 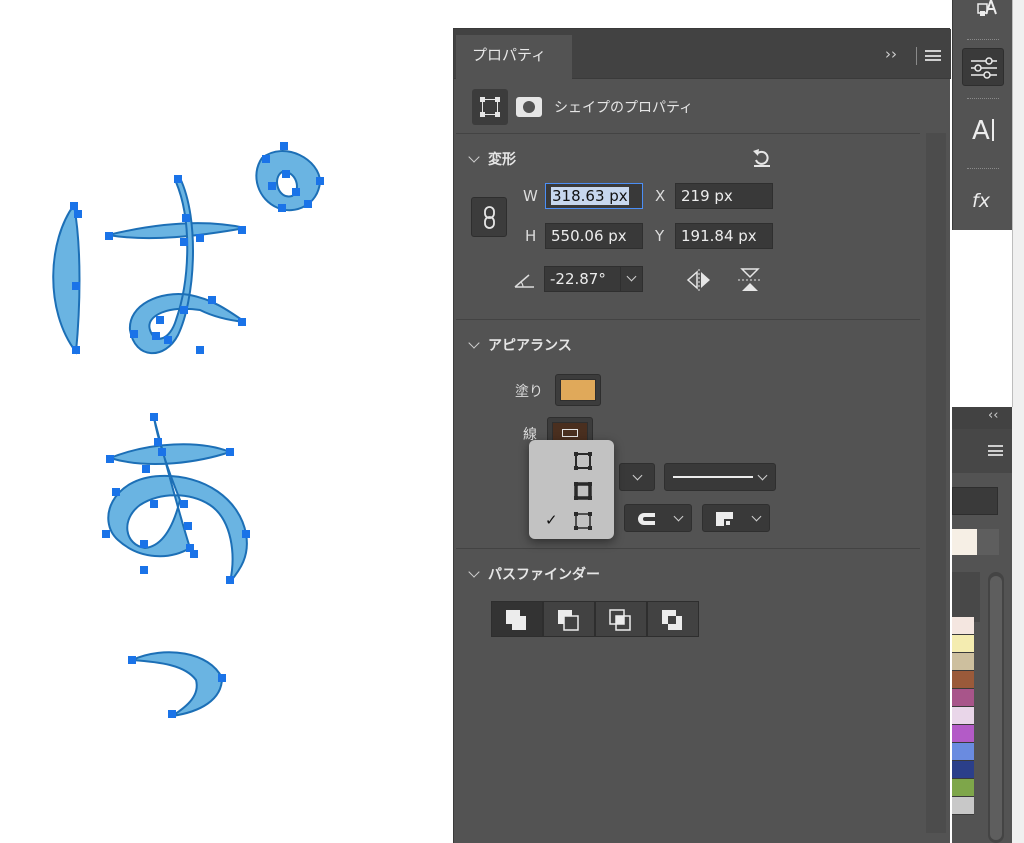 What do you see at coordinates (966, 597) in the screenshot?
I see `swatch-folder-header` at bounding box center [966, 597].